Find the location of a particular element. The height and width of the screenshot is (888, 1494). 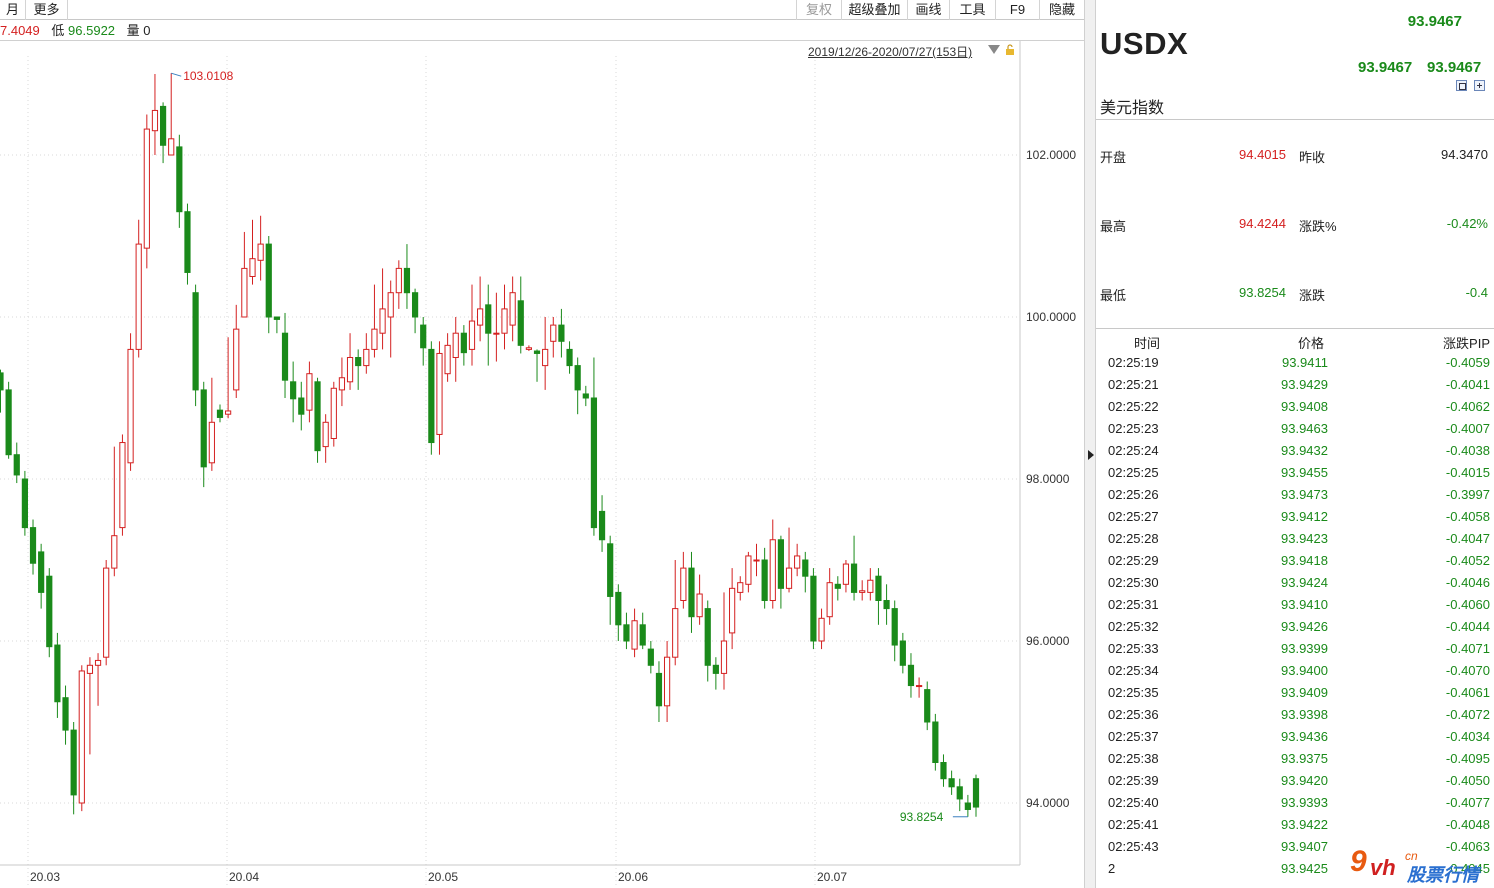

high-value-panel: 94.4244 is located at coordinates (1262, 223).